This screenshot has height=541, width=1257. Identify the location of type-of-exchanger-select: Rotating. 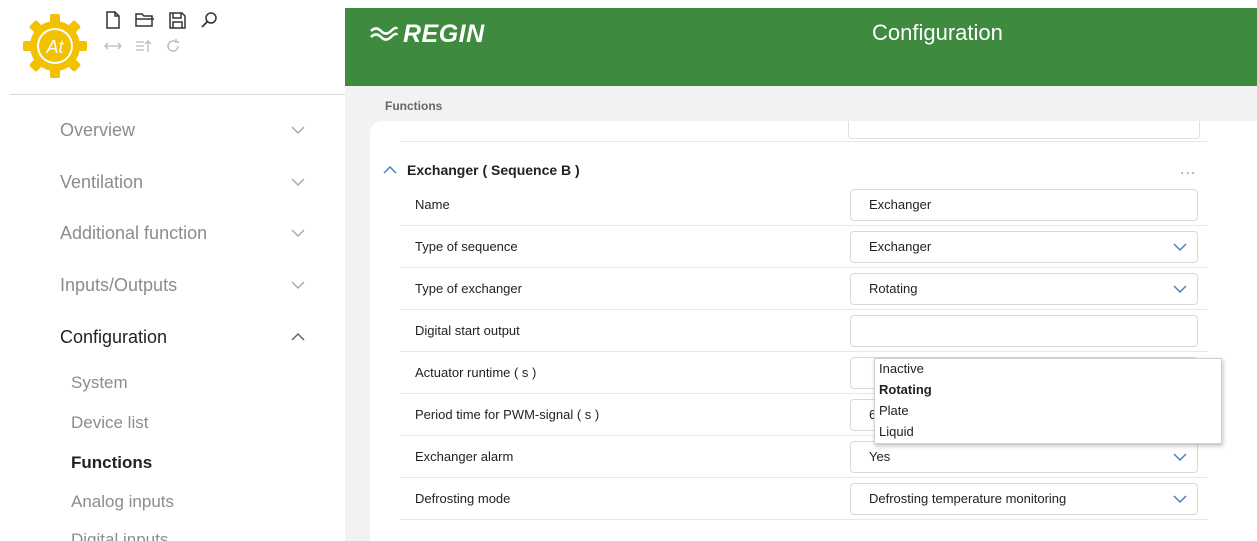
(1024, 289).